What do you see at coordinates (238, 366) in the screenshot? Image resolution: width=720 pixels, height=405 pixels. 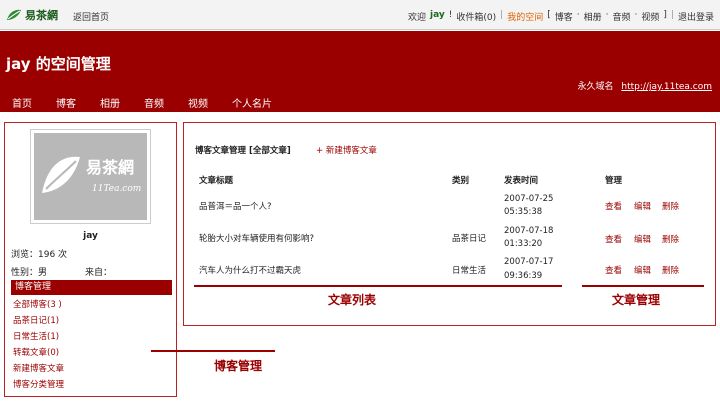 I see `annotation-blog-management: 博客管理` at bounding box center [238, 366].